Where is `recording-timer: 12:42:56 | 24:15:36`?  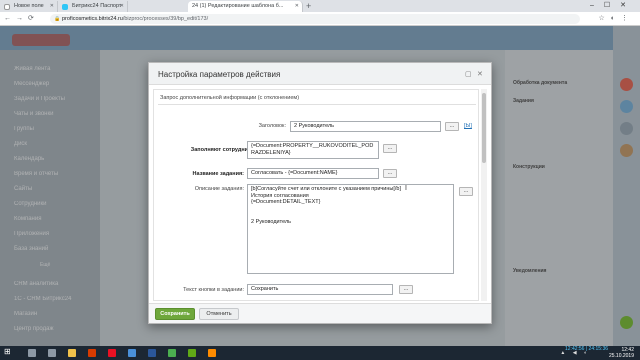 recording-timer: 12:42:56 | 24:15:36 is located at coordinates (587, 349).